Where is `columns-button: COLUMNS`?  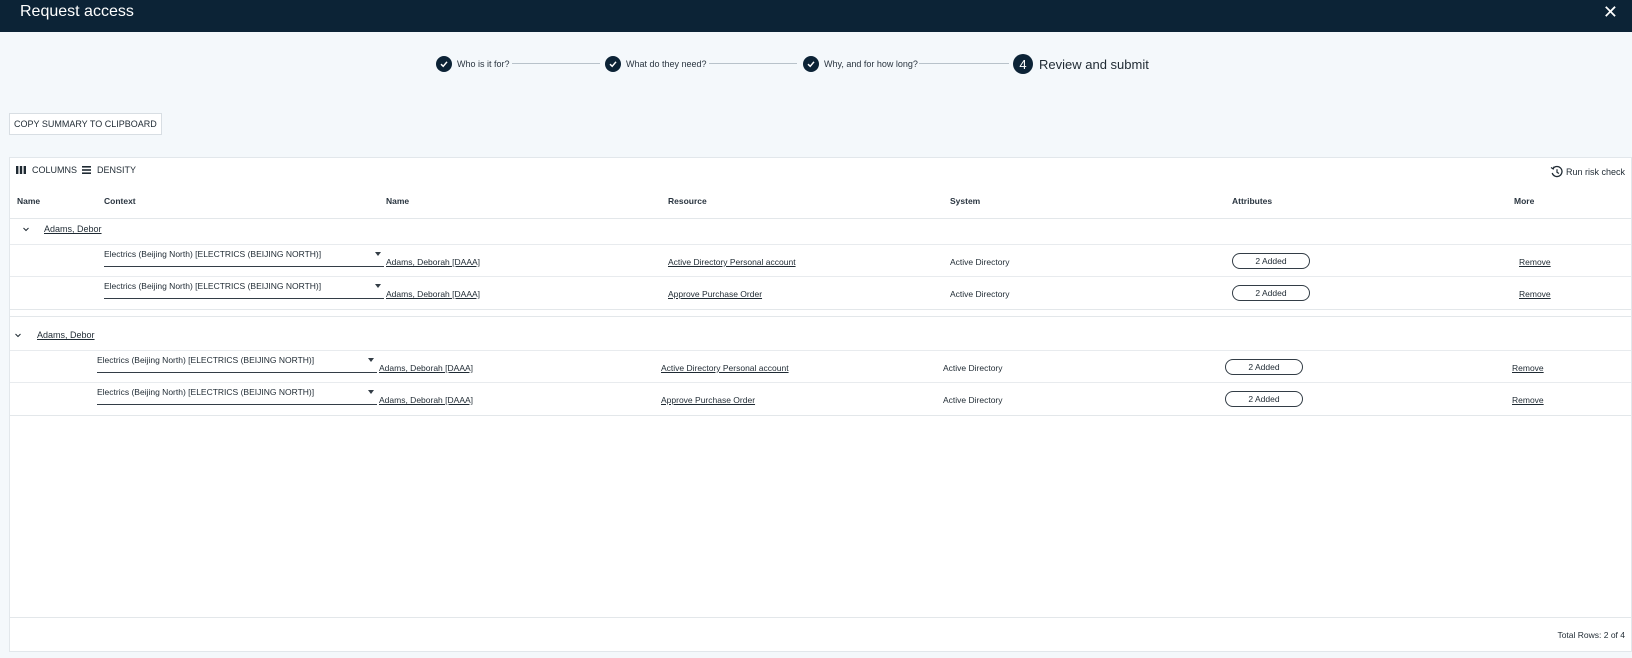 columns-button: COLUMNS is located at coordinates (46, 170).